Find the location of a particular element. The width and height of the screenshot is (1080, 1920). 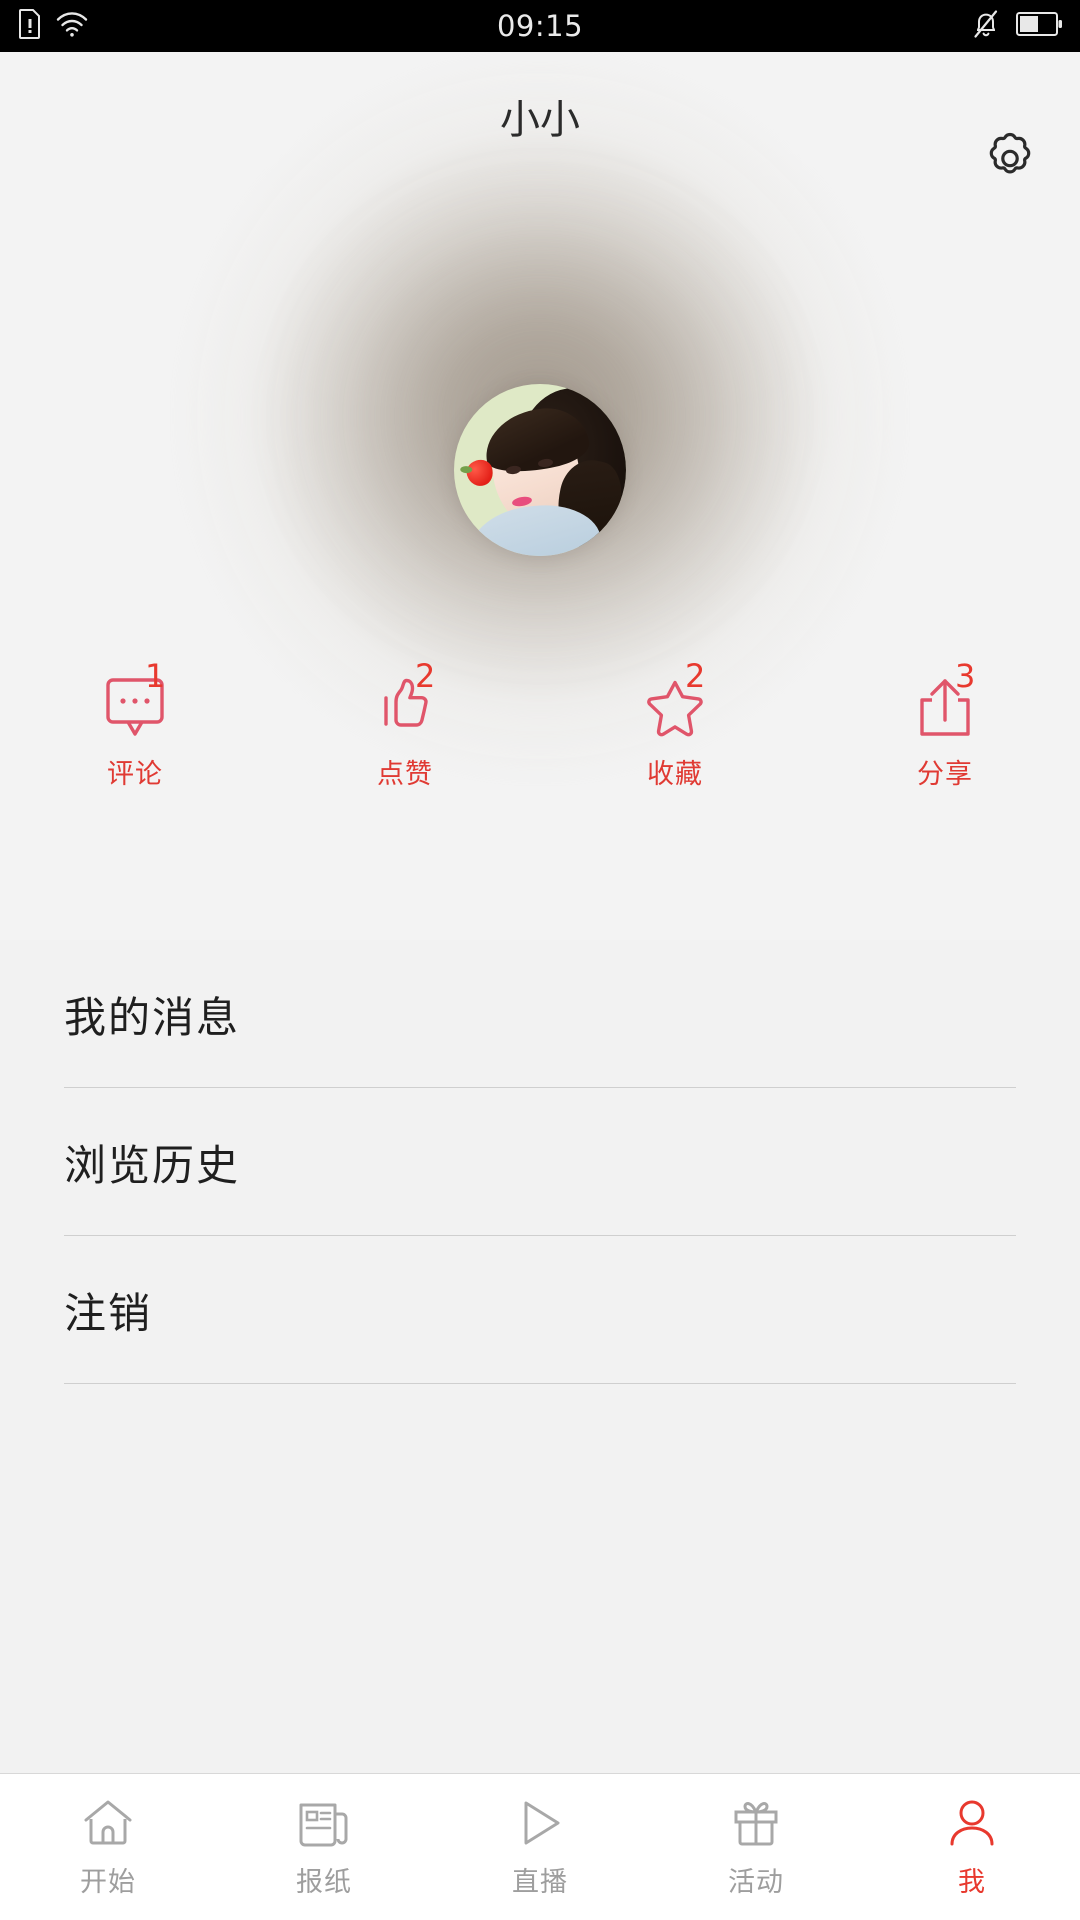

bottom-tab-bar: 开始 报纸 直播 活动 我 is located at coordinates (540, 1846).